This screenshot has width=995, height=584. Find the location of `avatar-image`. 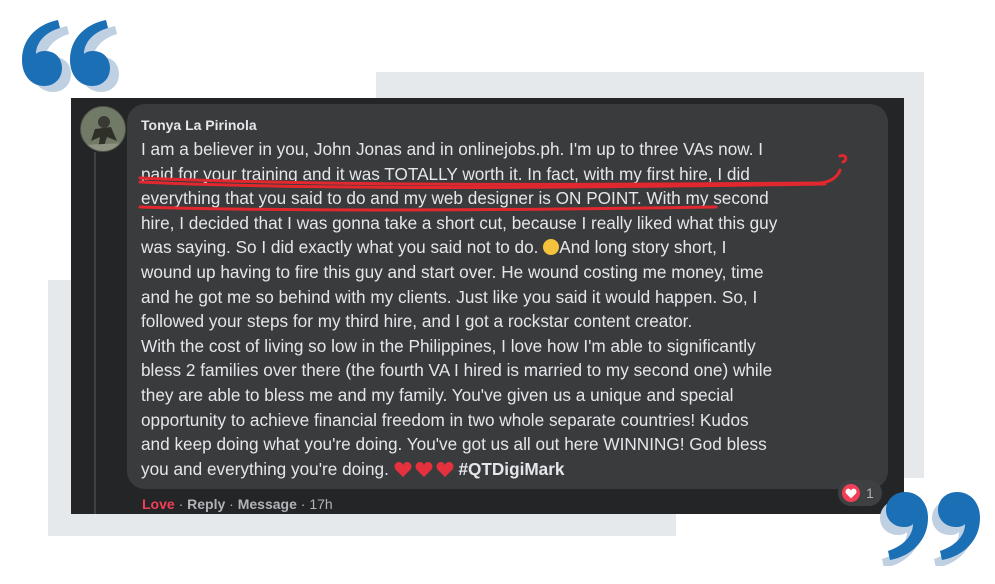

avatar-image is located at coordinates (103, 129).